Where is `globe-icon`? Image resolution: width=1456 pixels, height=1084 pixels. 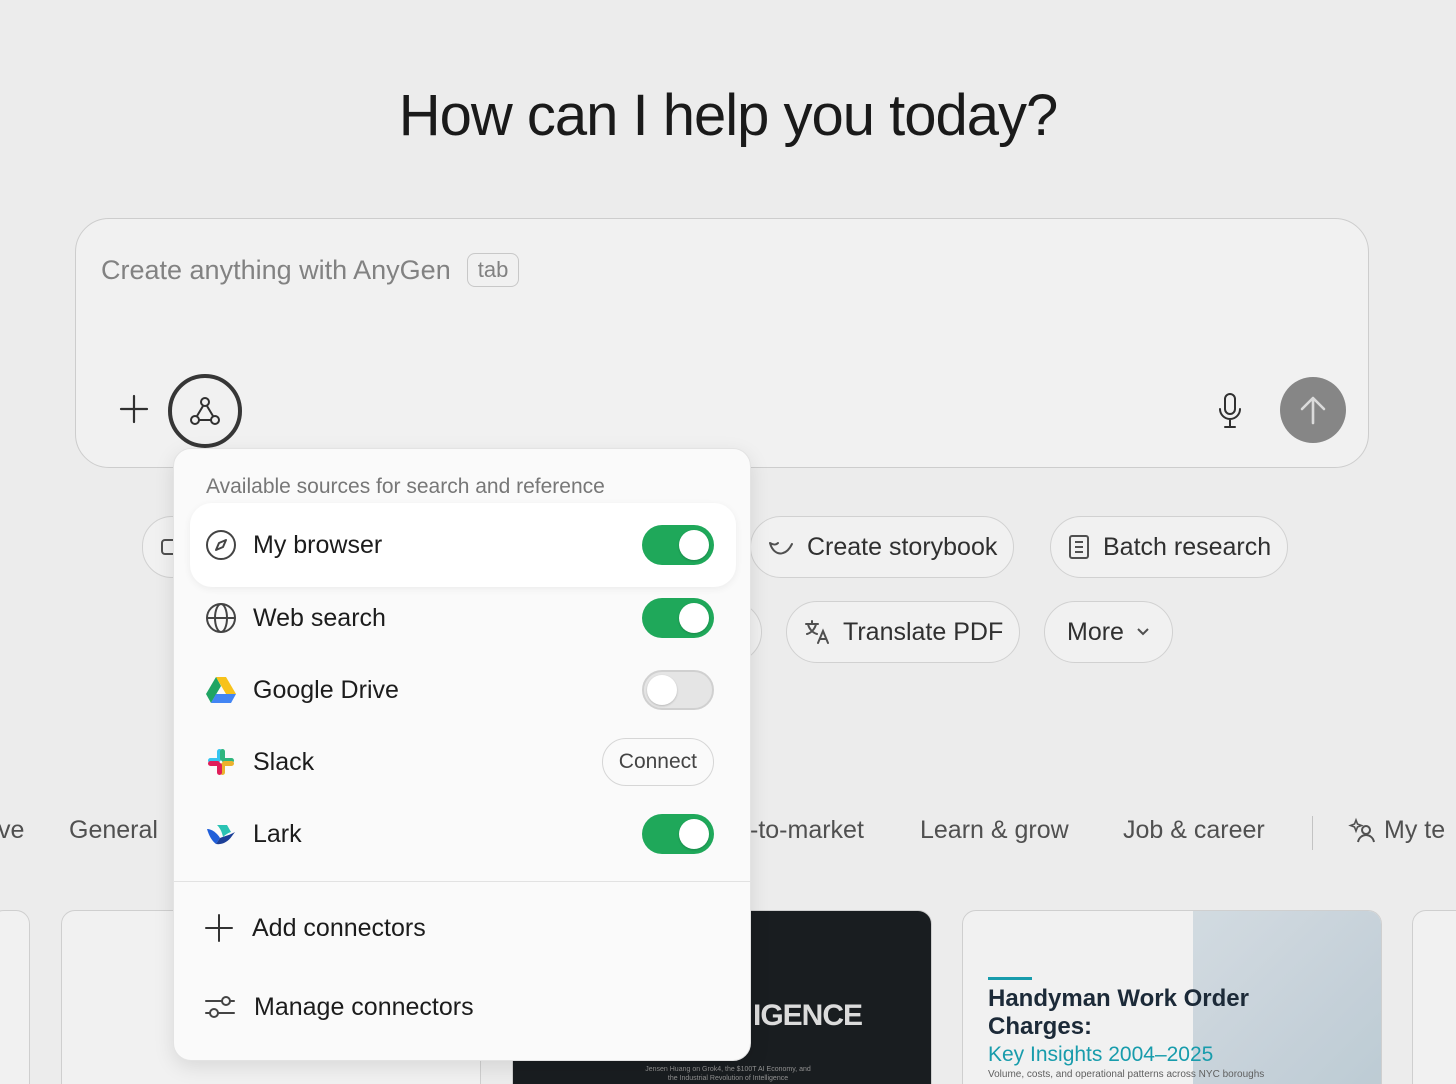 globe-icon is located at coordinates (221, 618).